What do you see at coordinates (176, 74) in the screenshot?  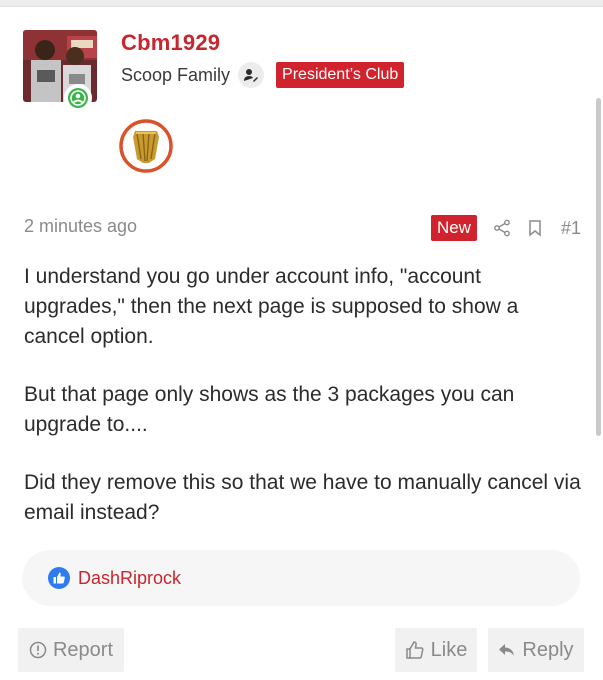 I see `member-type-label: Scoop Family` at bounding box center [176, 74].